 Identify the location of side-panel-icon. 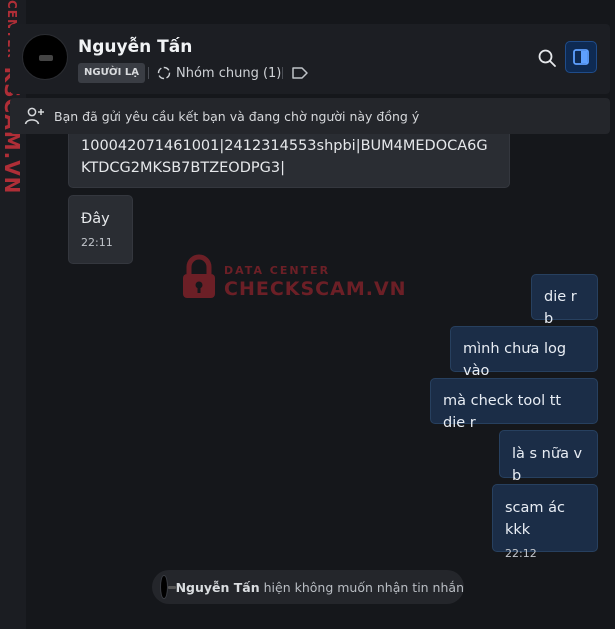
(581, 57).